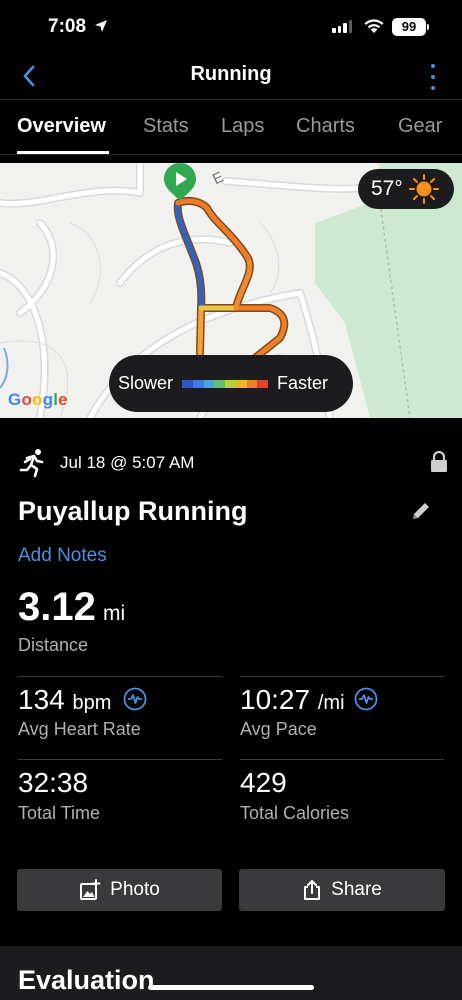 The image size is (462, 1000). Describe the element at coordinates (374, 26) in the screenshot. I see `wifi-icon` at that location.